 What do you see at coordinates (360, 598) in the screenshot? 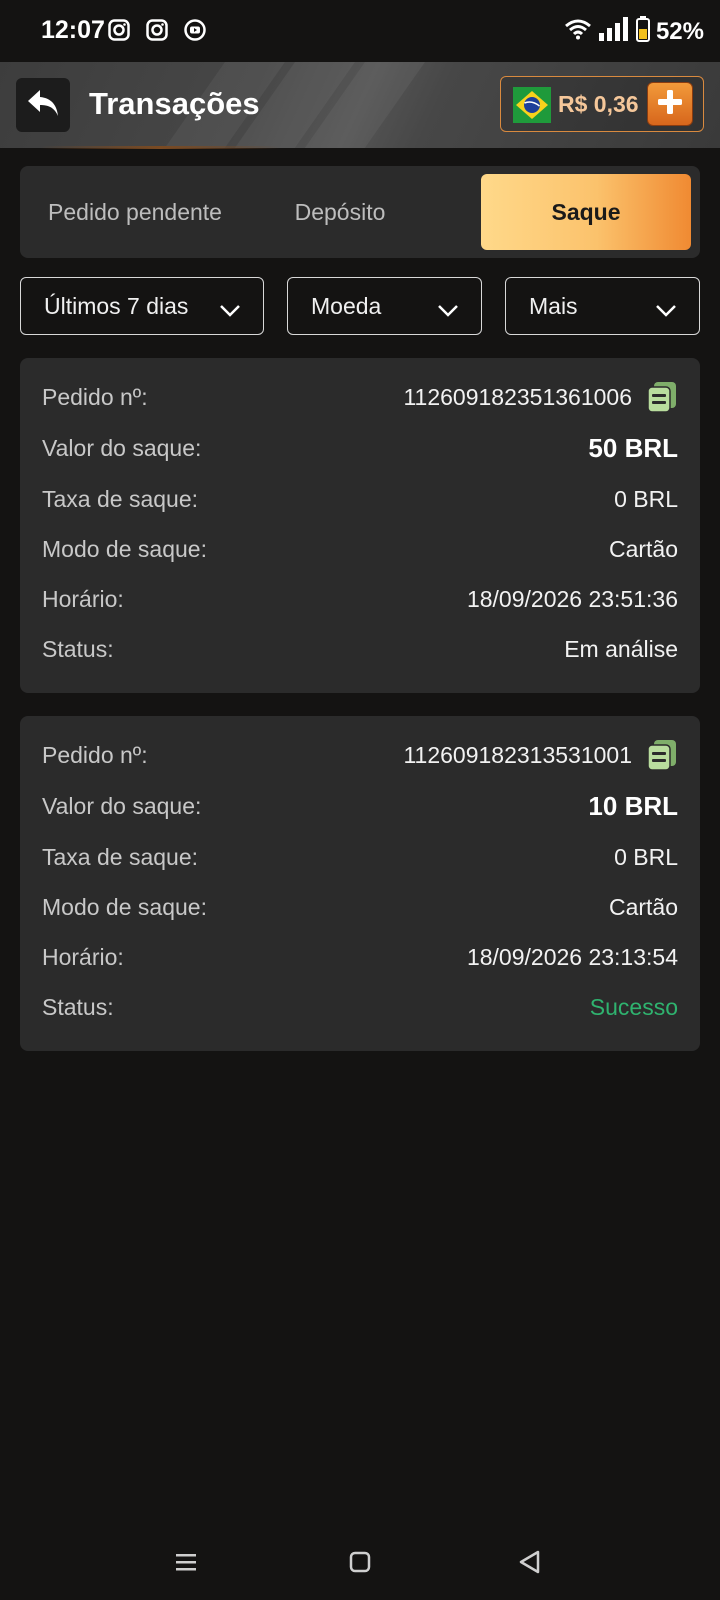
I see `time-row: Horário: 18/09/2026 23:51:36` at bounding box center [360, 598].